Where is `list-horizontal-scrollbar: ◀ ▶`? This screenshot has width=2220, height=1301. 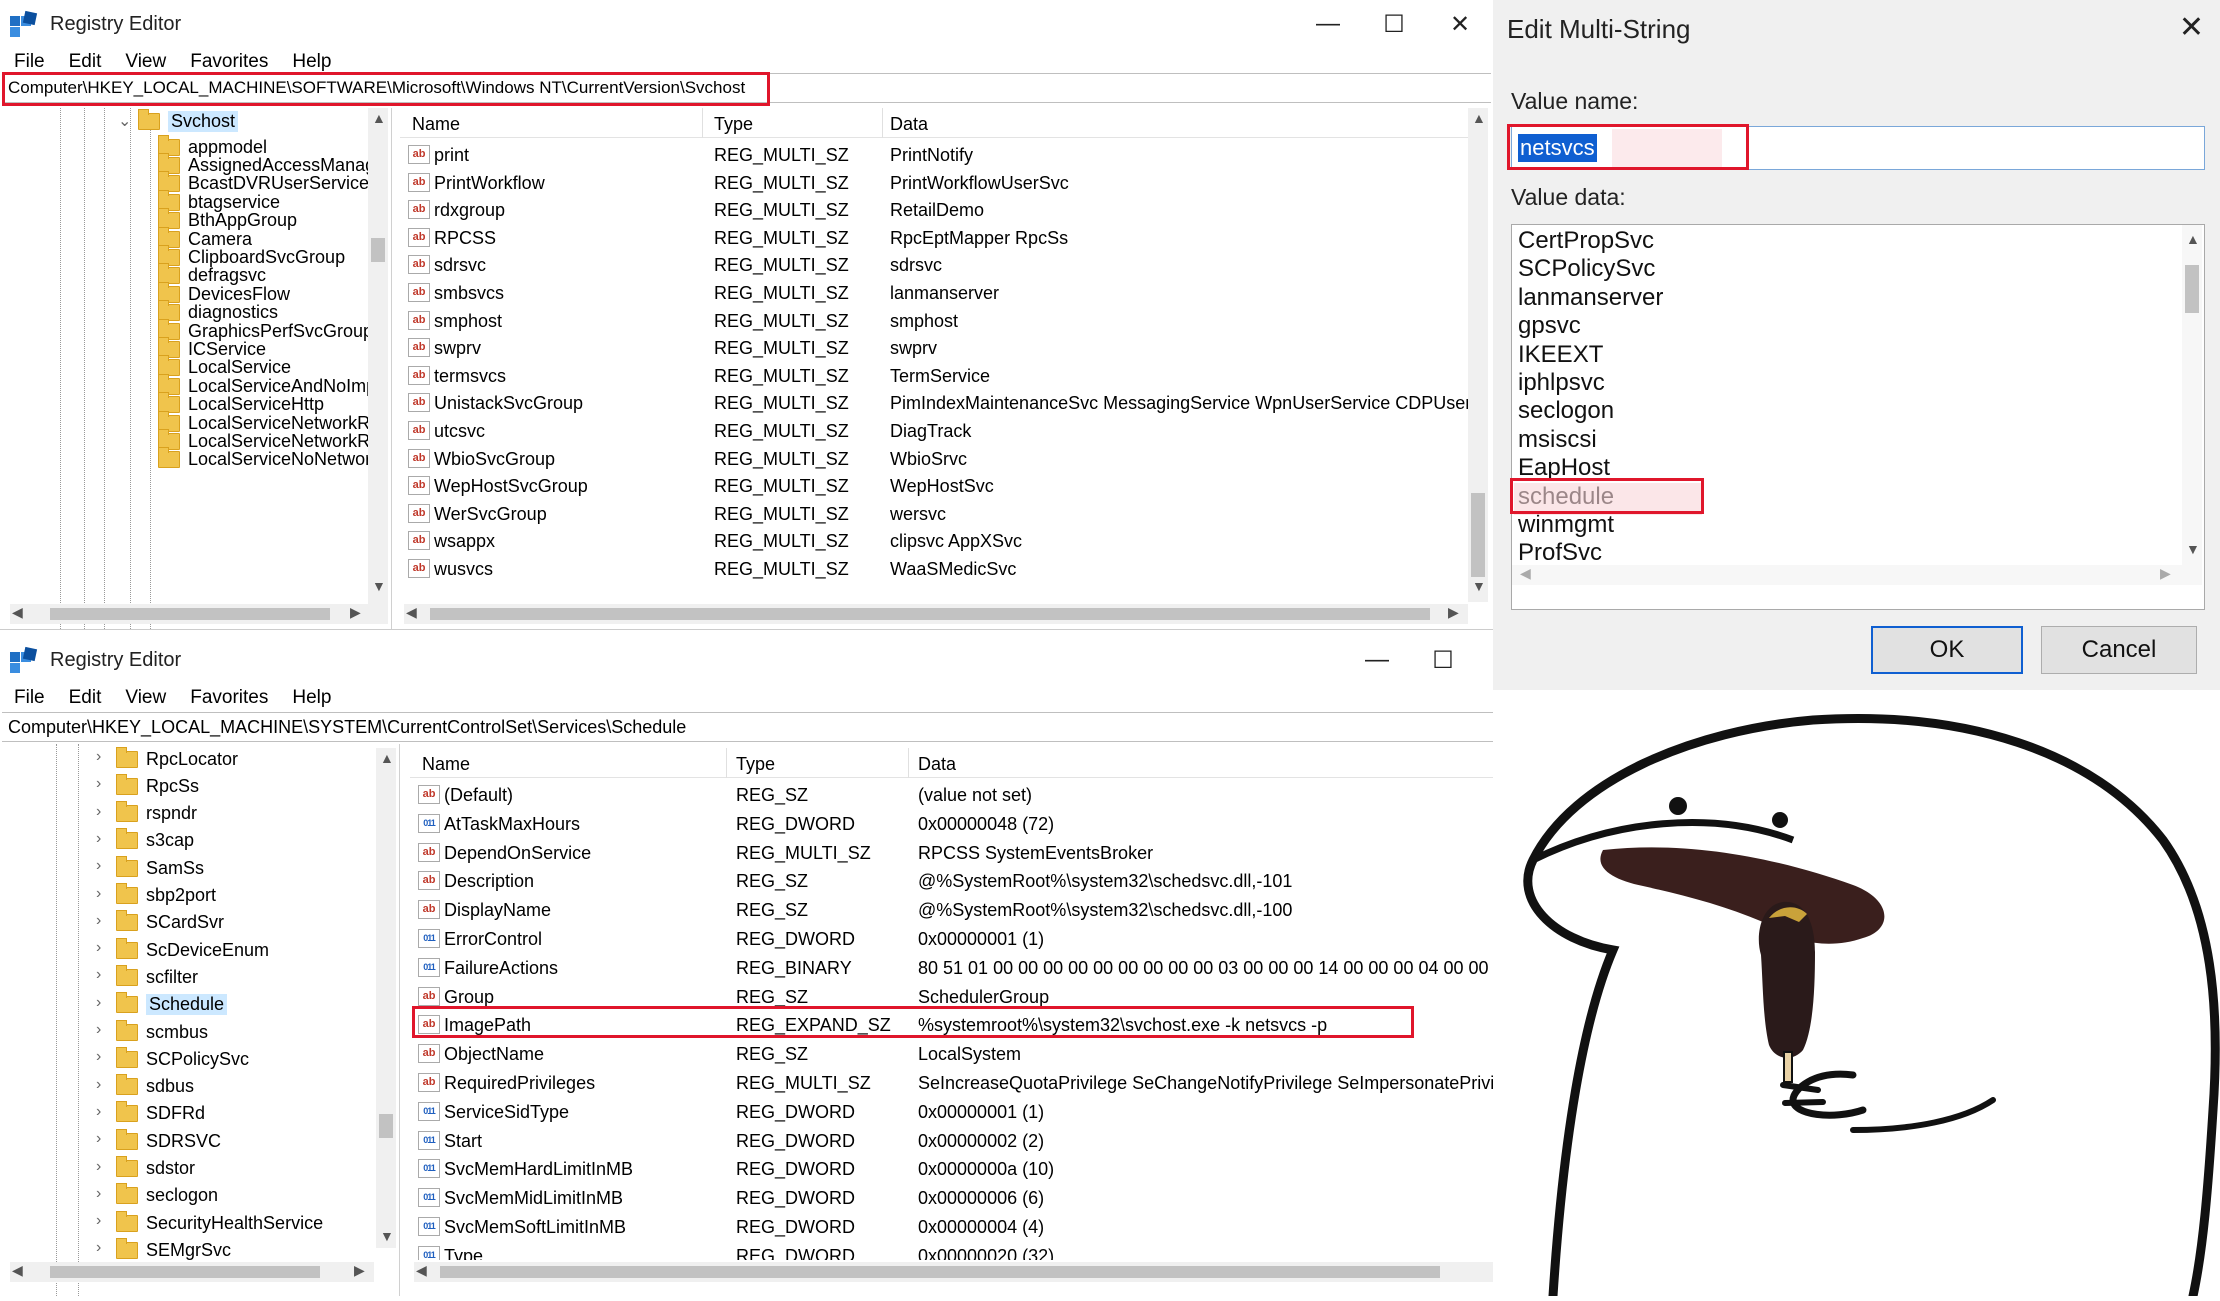 list-horizontal-scrollbar: ◀ ▶ is located at coordinates (969, 1272).